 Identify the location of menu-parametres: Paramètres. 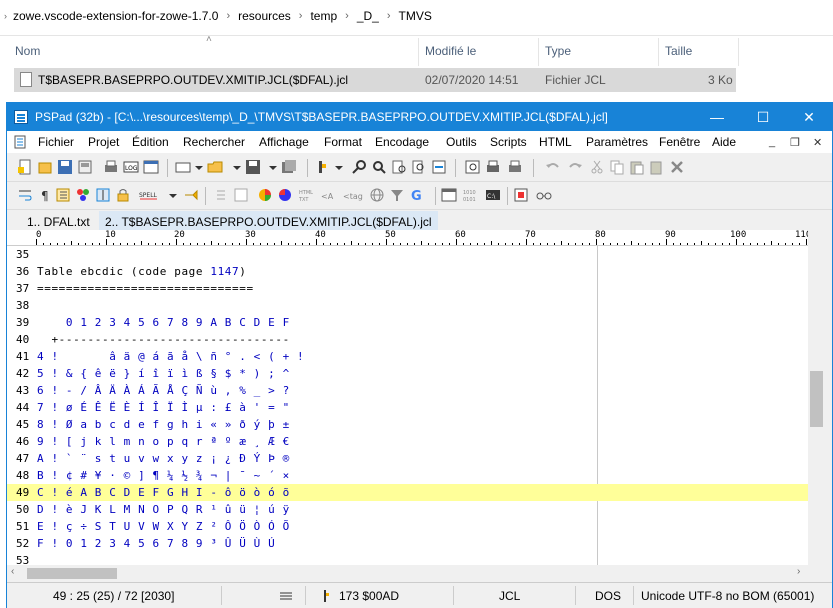
(617, 142).